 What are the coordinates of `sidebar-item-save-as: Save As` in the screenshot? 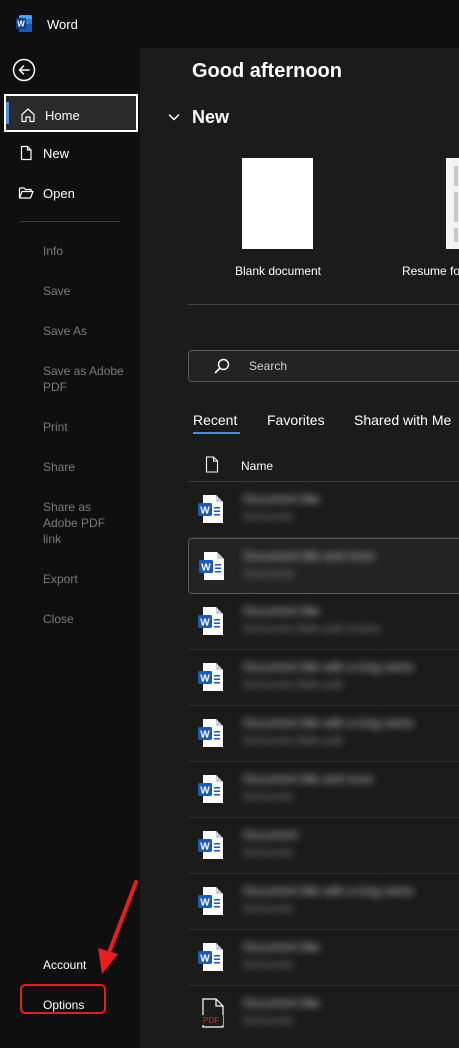 It's located at (88, 331).